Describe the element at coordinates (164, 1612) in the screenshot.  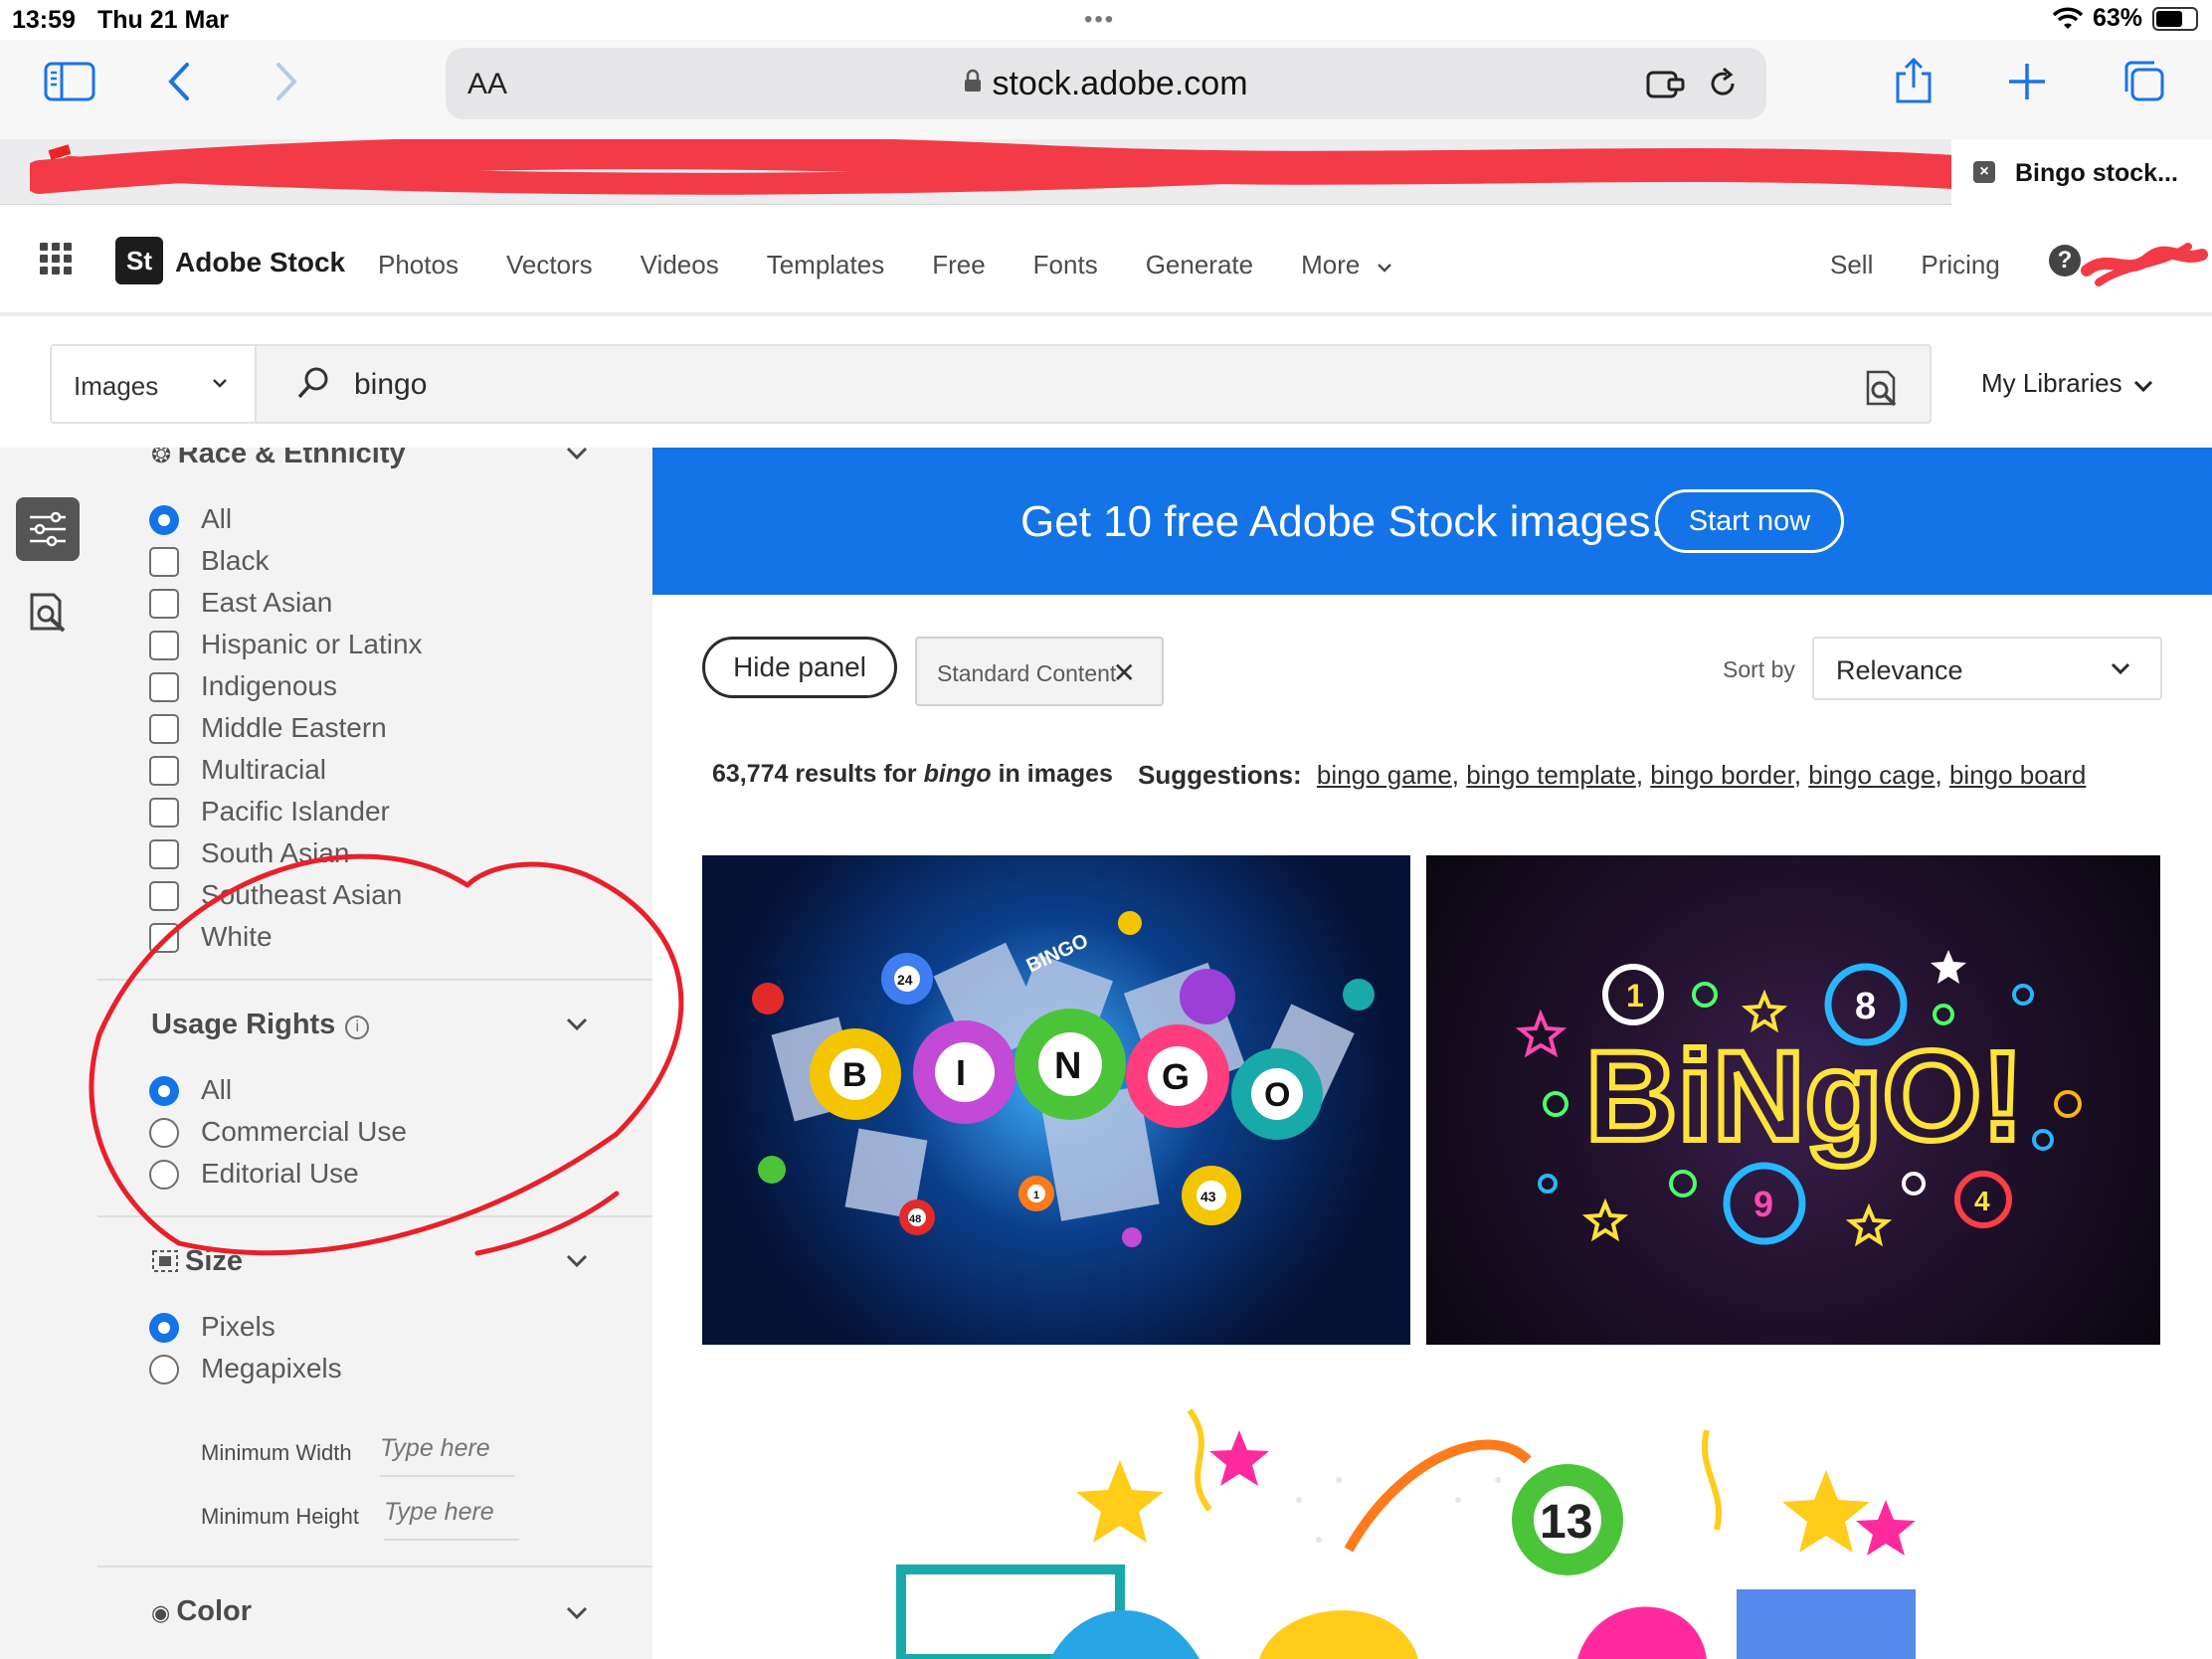
I see `eye-icon: ◉` at that location.